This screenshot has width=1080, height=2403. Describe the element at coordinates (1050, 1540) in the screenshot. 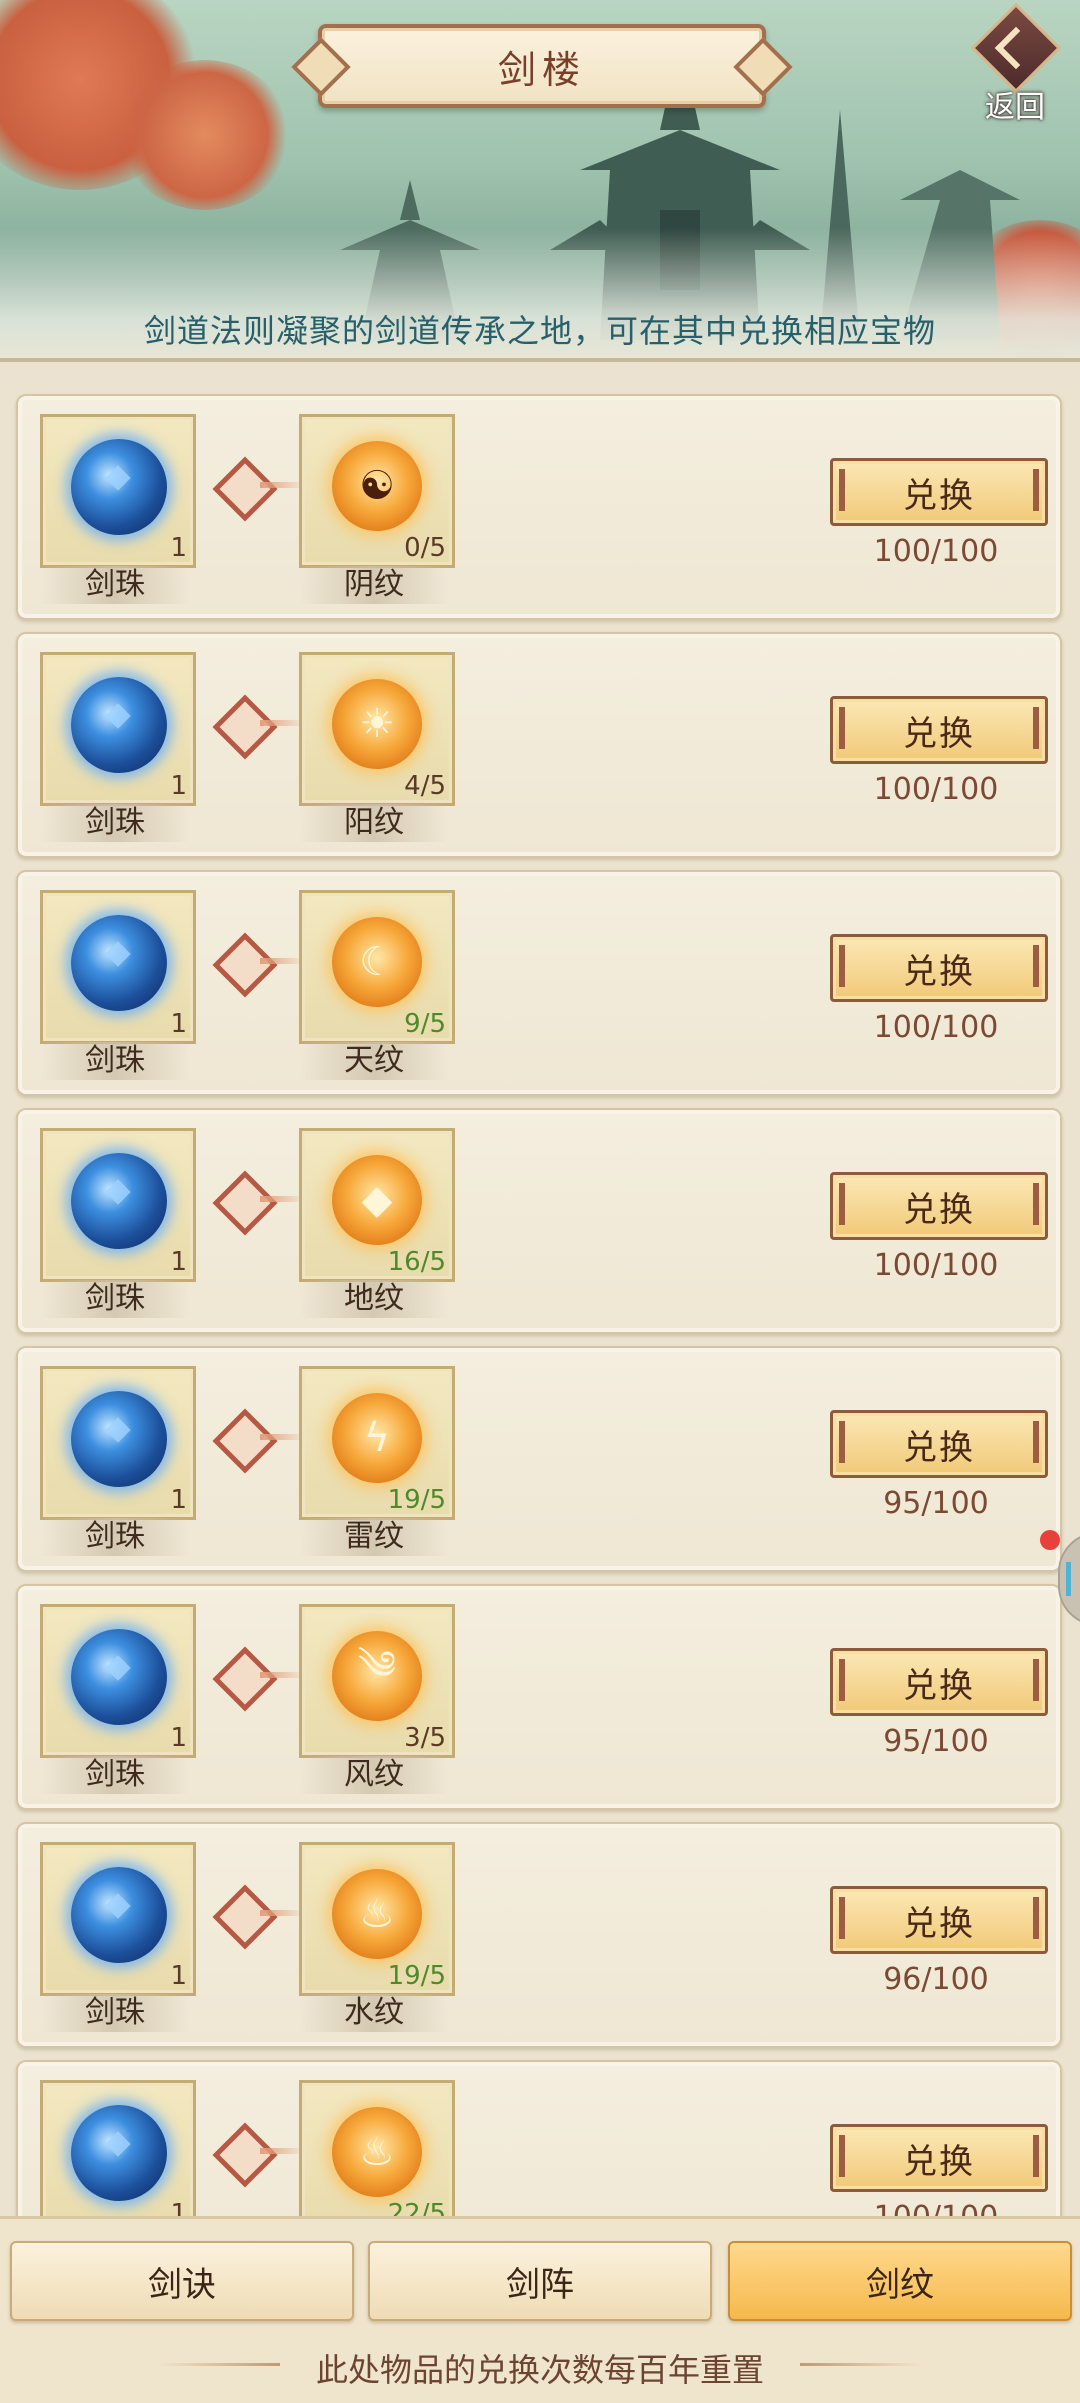

I see `notification-dot` at that location.